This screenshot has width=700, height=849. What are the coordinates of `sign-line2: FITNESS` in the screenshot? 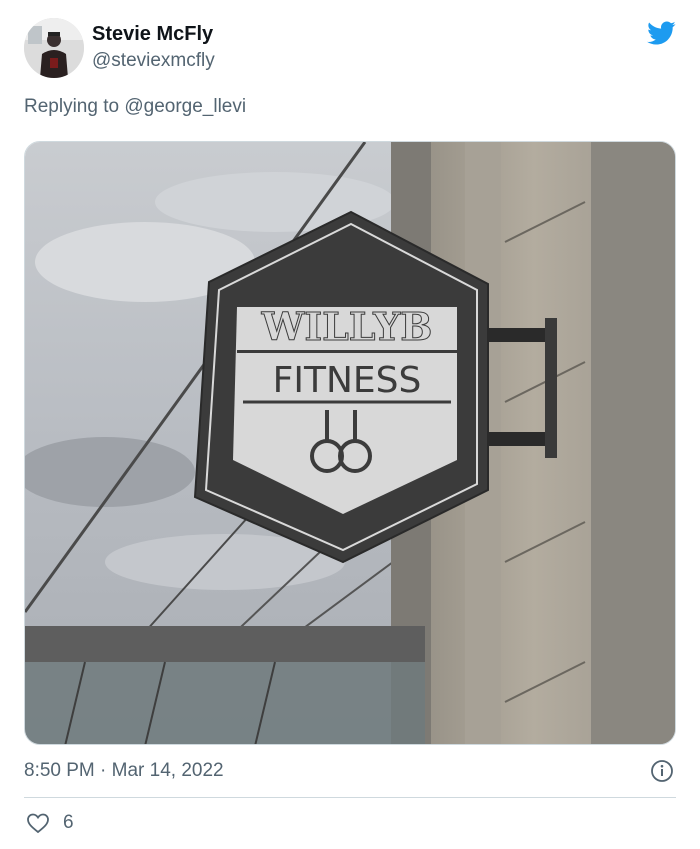 It's located at (347, 380).